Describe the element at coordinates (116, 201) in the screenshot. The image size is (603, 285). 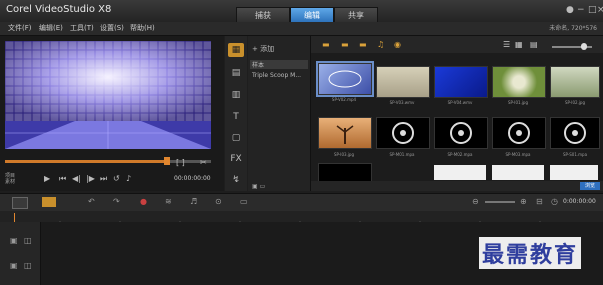
I see `redo-icon: ↷` at that location.